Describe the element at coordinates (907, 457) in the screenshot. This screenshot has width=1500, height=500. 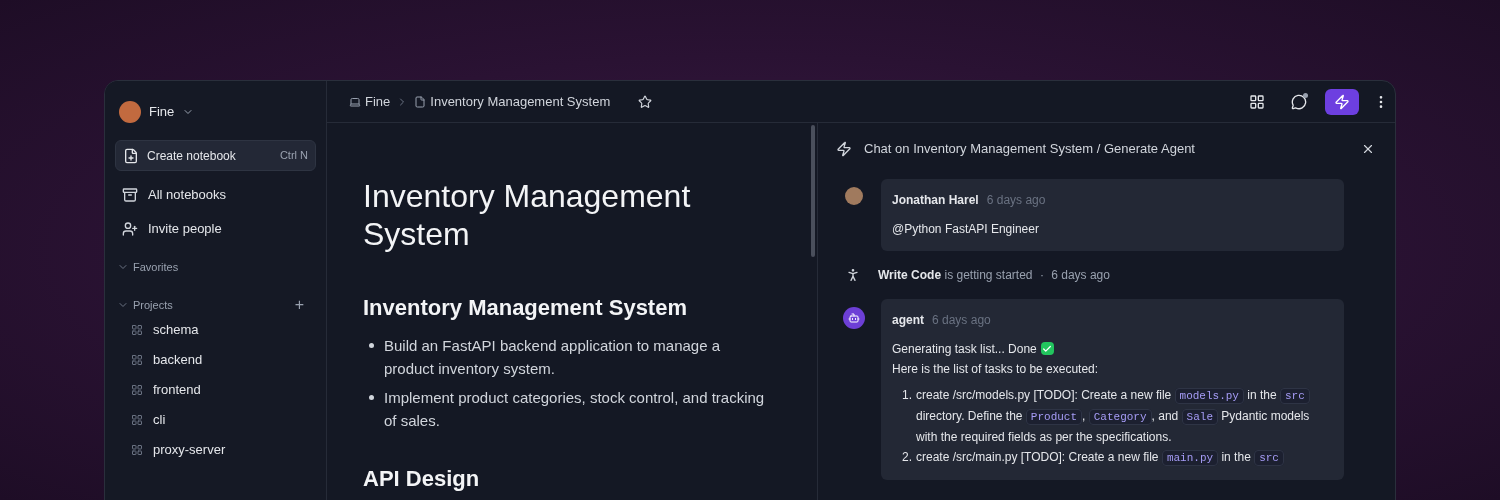
I see `list-number: 2.` at that location.